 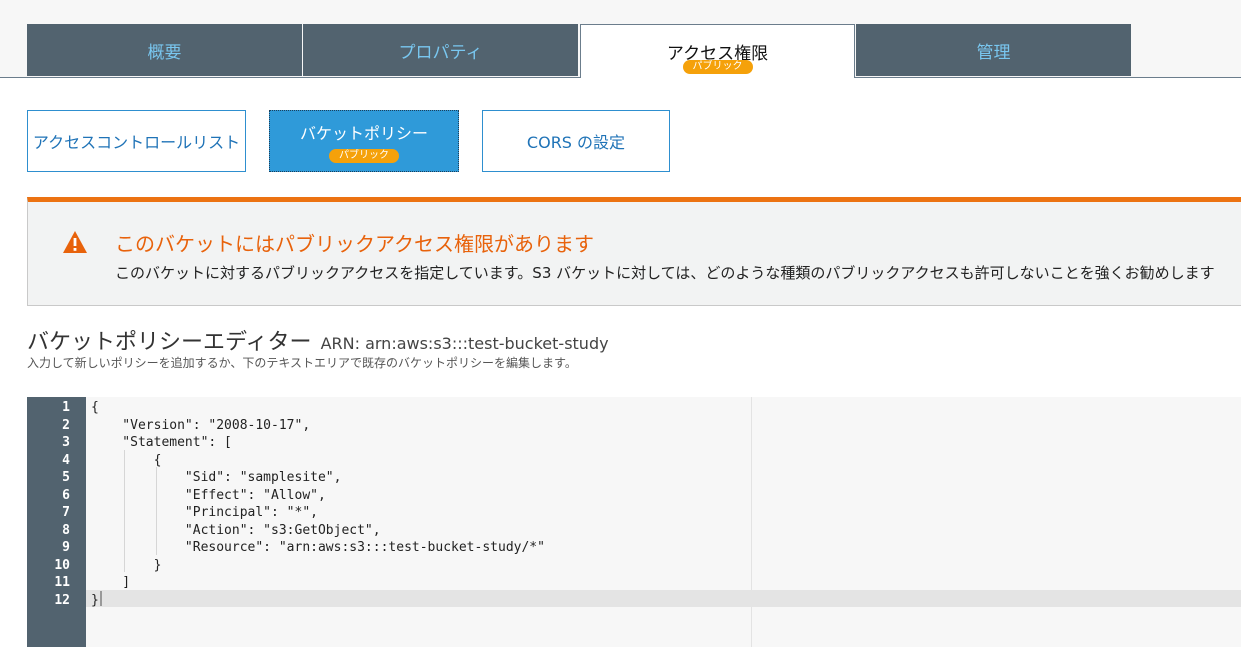 I want to click on line-number-gutter: 1 2 3 4 5 6 7 8 9 10 11 12, so click(x=56, y=522).